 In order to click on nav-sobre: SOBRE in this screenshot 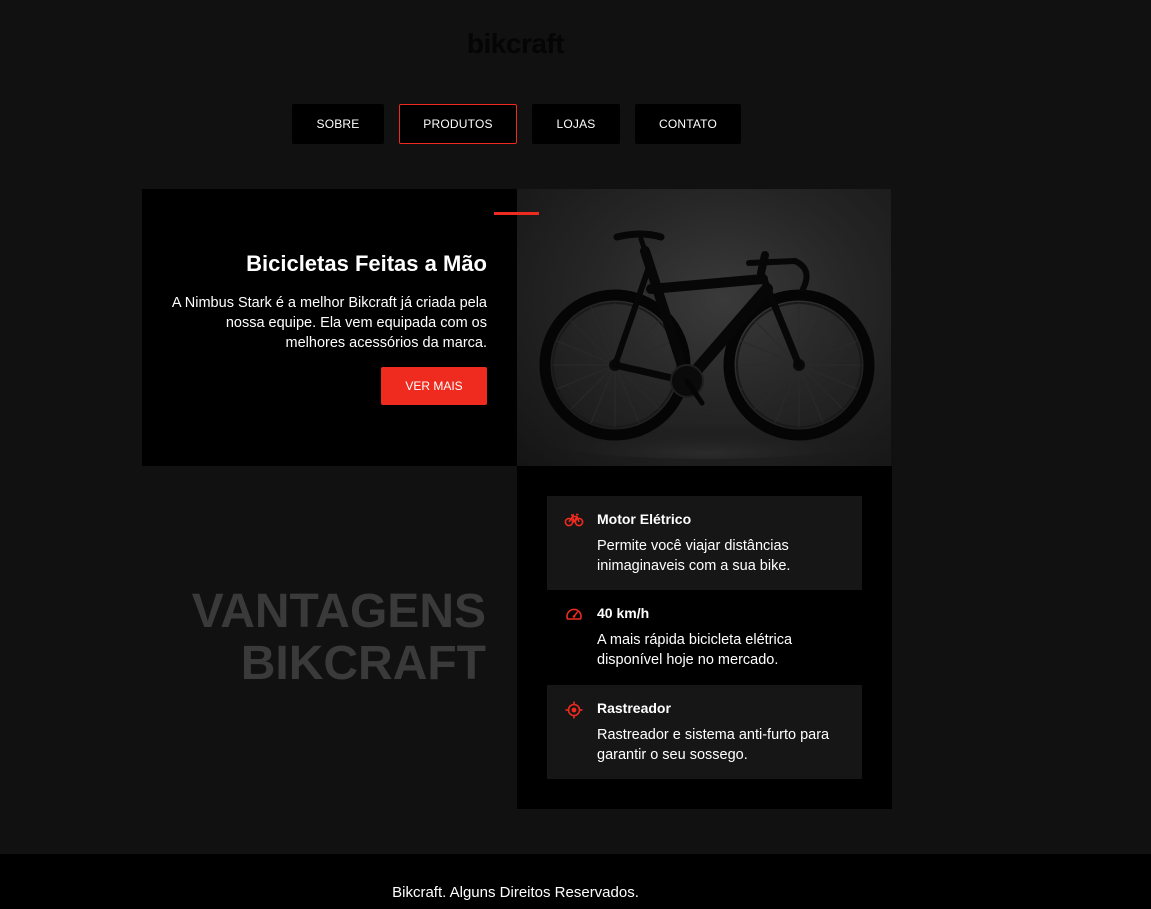, I will do `click(338, 124)`.